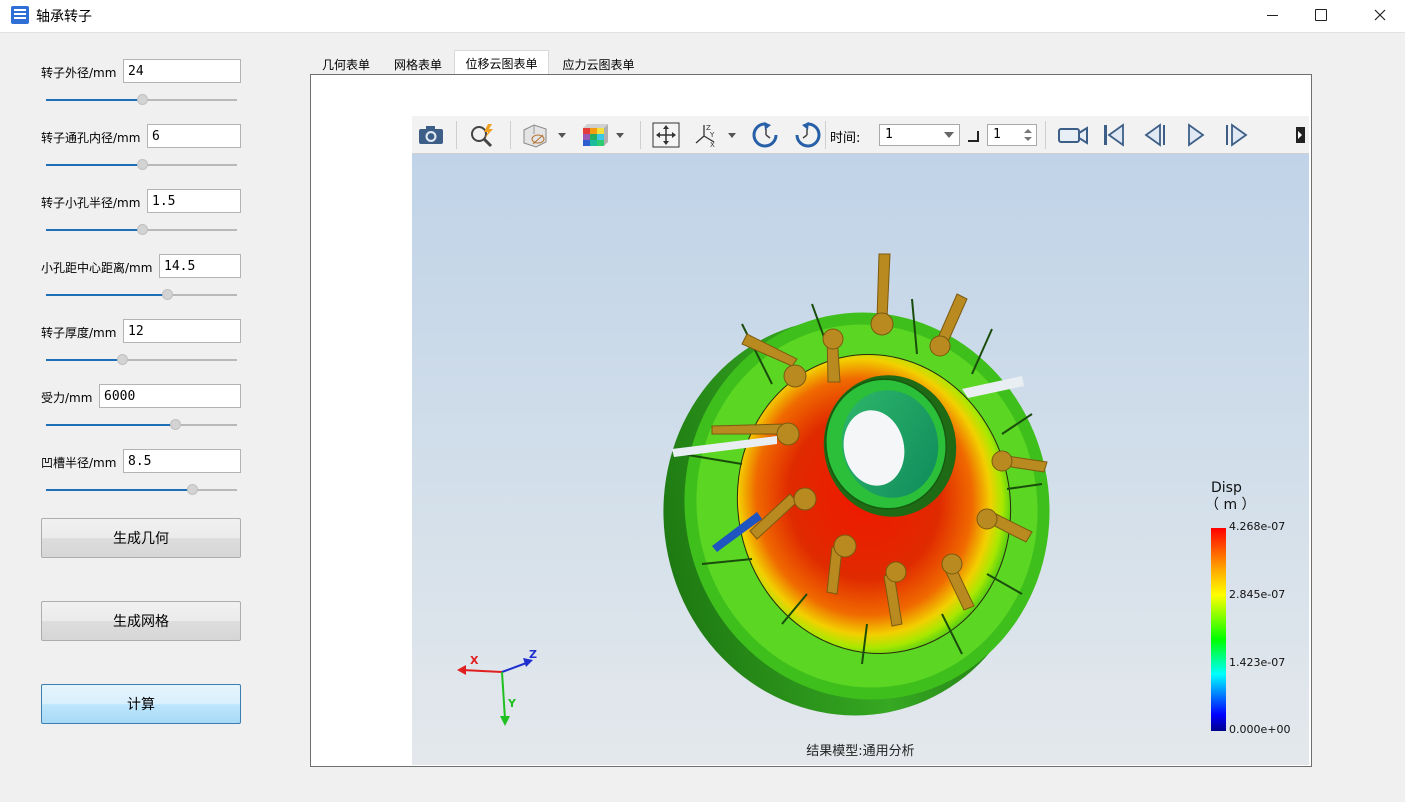  Describe the element at coordinates (141, 360) in the screenshot. I see `thickness-slider` at that location.